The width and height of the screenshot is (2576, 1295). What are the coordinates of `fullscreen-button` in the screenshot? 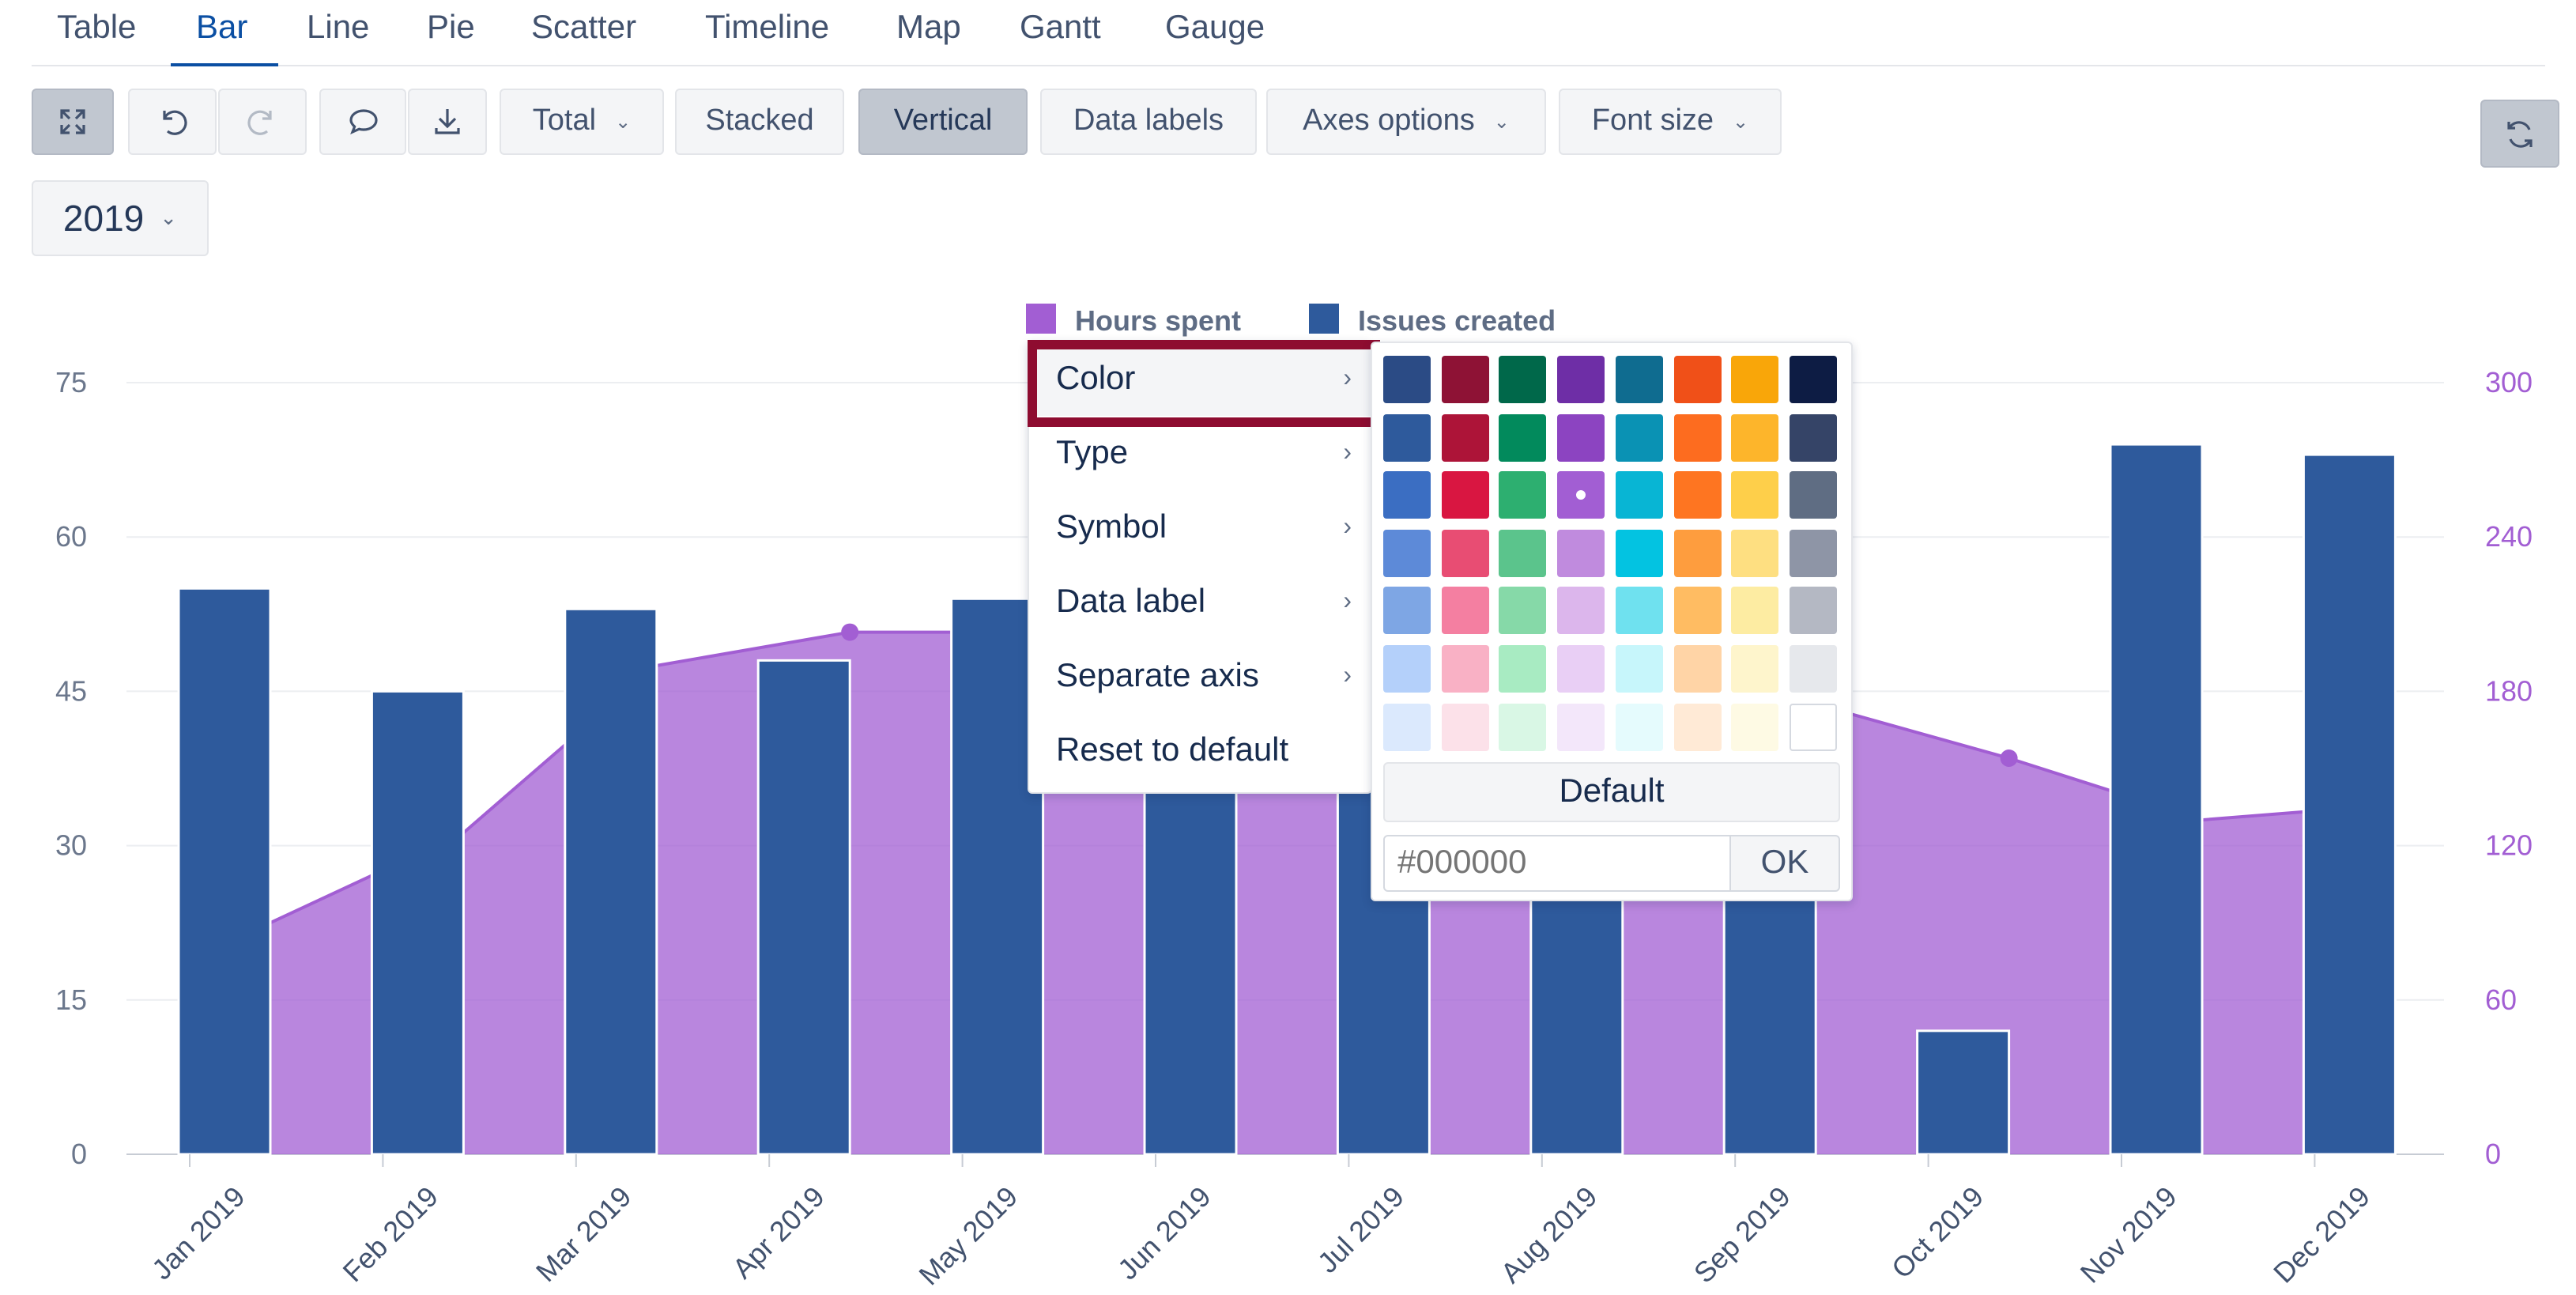 It's located at (73, 122).